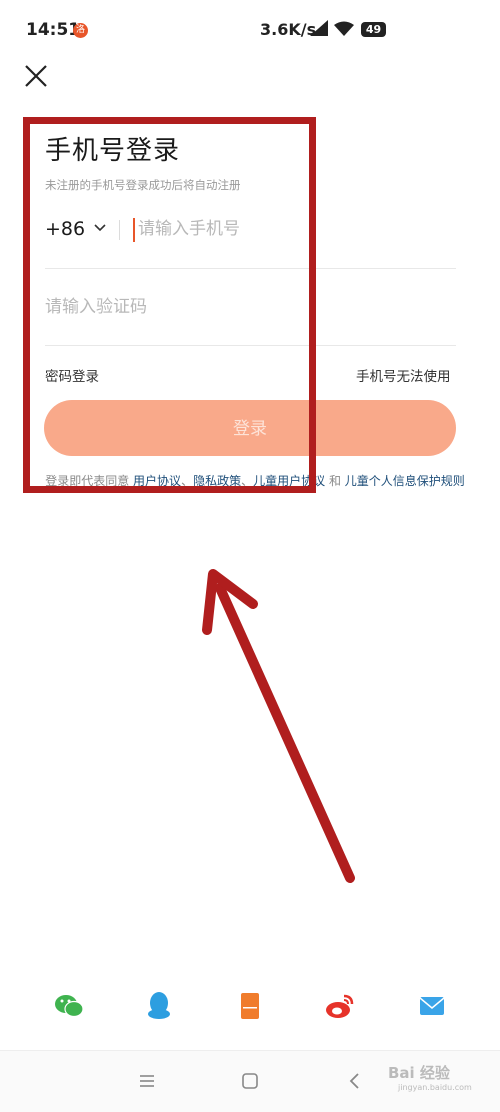 The width and height of the screenshot is (500, 1112). I want to click on notification-badge: 洛, so click(80, 30).